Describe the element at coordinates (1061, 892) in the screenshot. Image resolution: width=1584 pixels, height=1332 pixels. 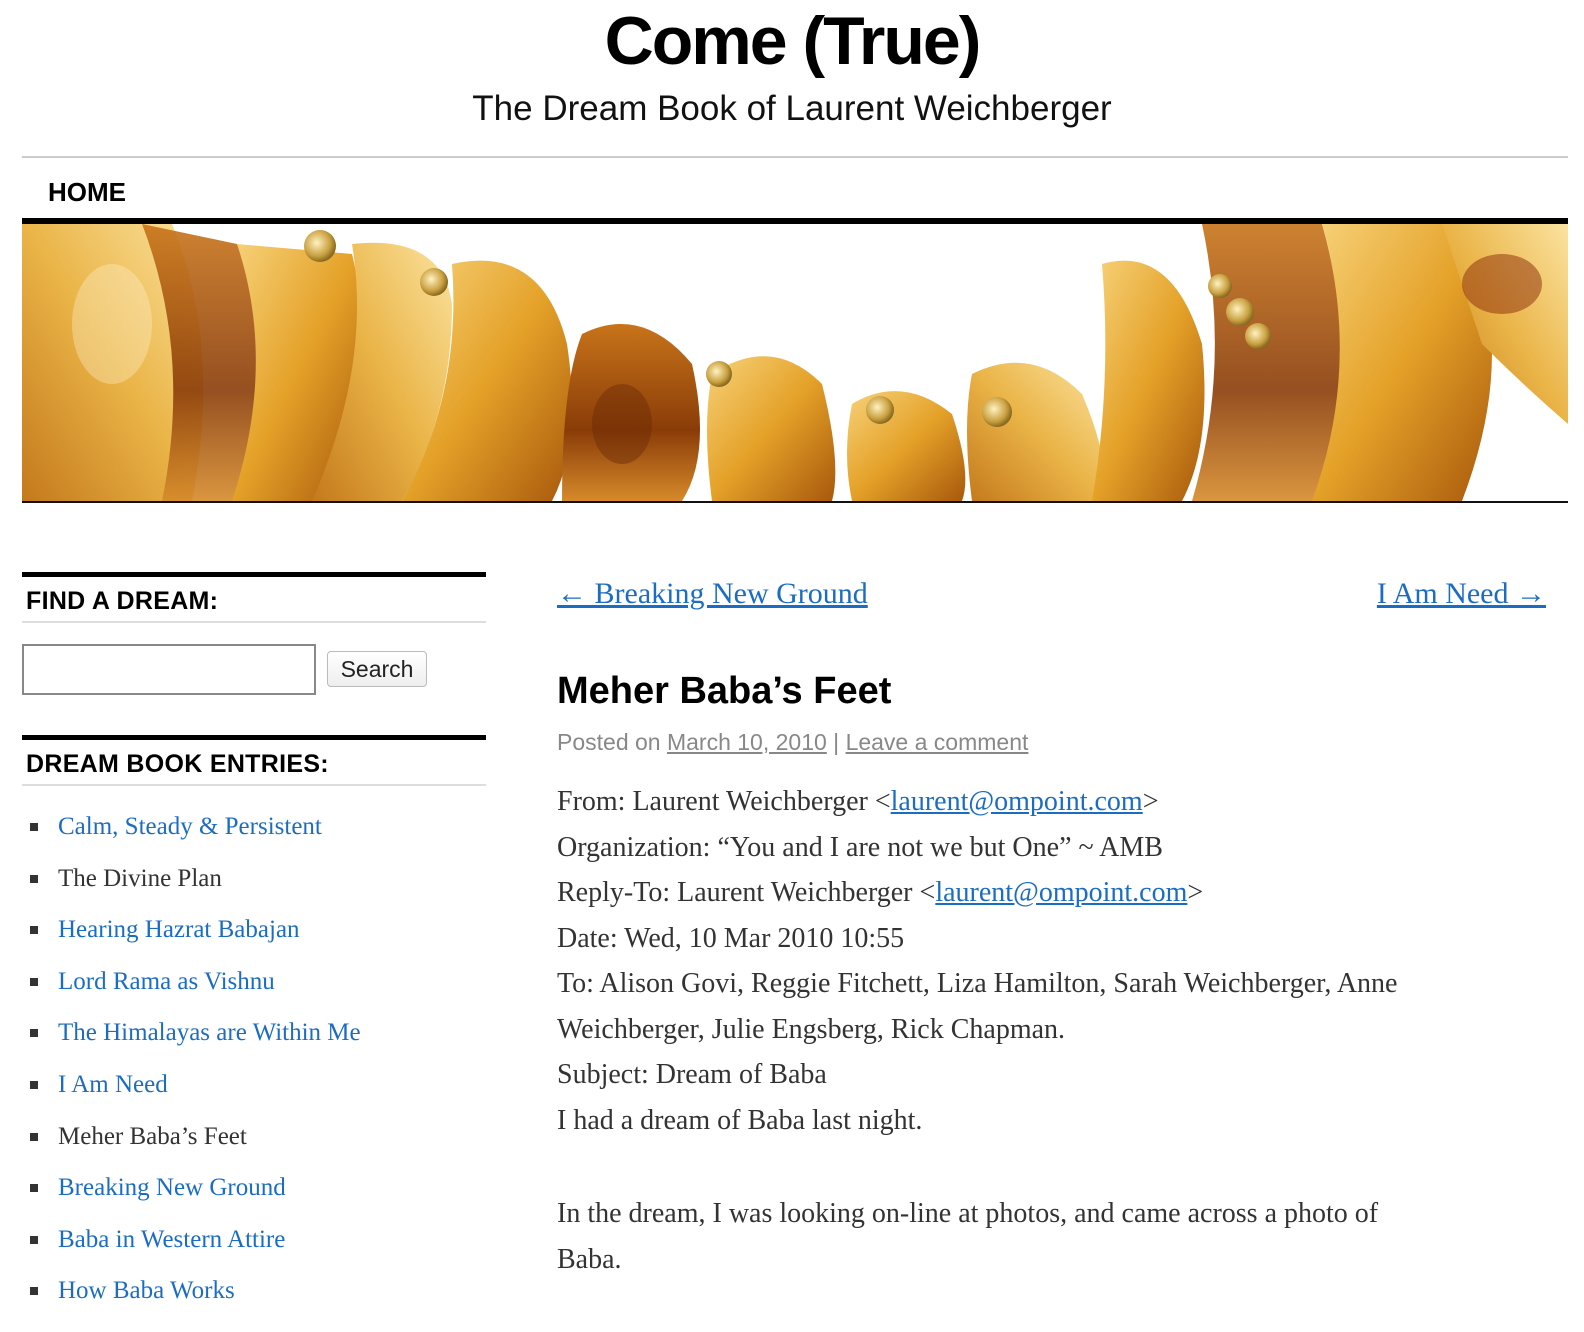
I see `reply-to-email-link: laurent@ompoint.com` at that location.